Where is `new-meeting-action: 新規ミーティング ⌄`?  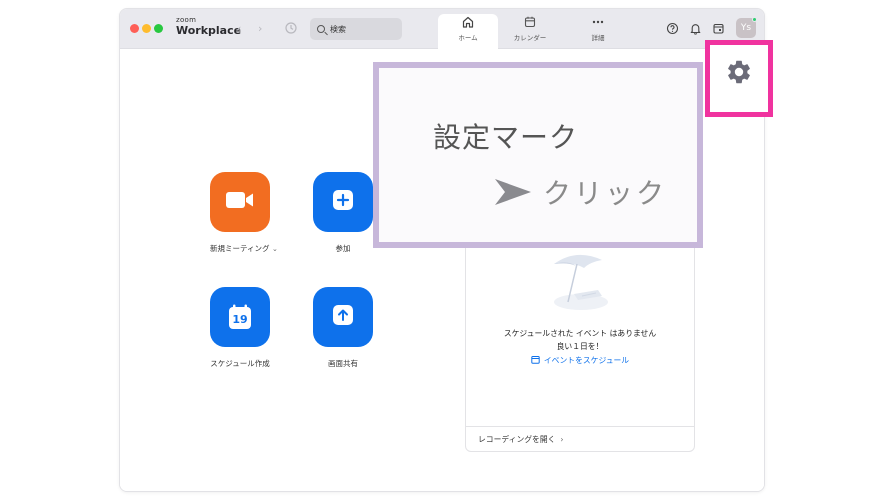 new-meeting-action: 新規ミーティング ⌄ is located at coordinates (244, 213).